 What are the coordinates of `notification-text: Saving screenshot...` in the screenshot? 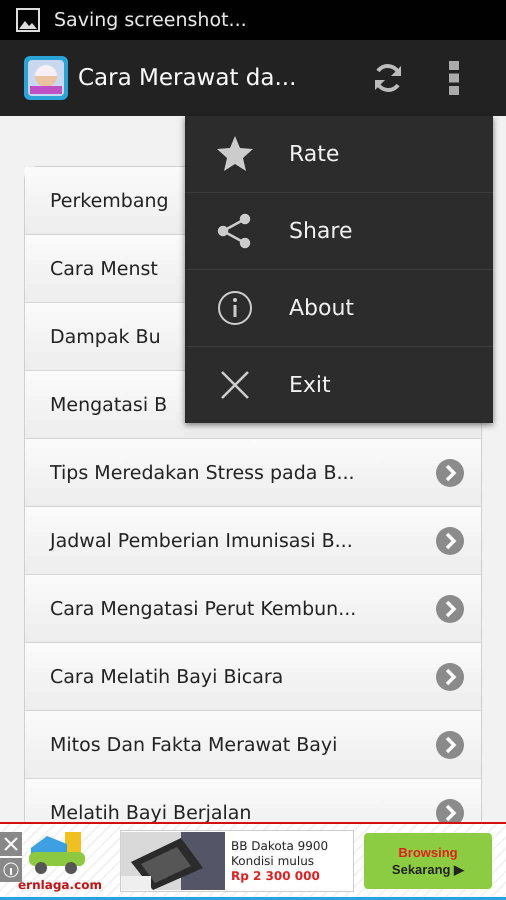 It's located at (150, 20).